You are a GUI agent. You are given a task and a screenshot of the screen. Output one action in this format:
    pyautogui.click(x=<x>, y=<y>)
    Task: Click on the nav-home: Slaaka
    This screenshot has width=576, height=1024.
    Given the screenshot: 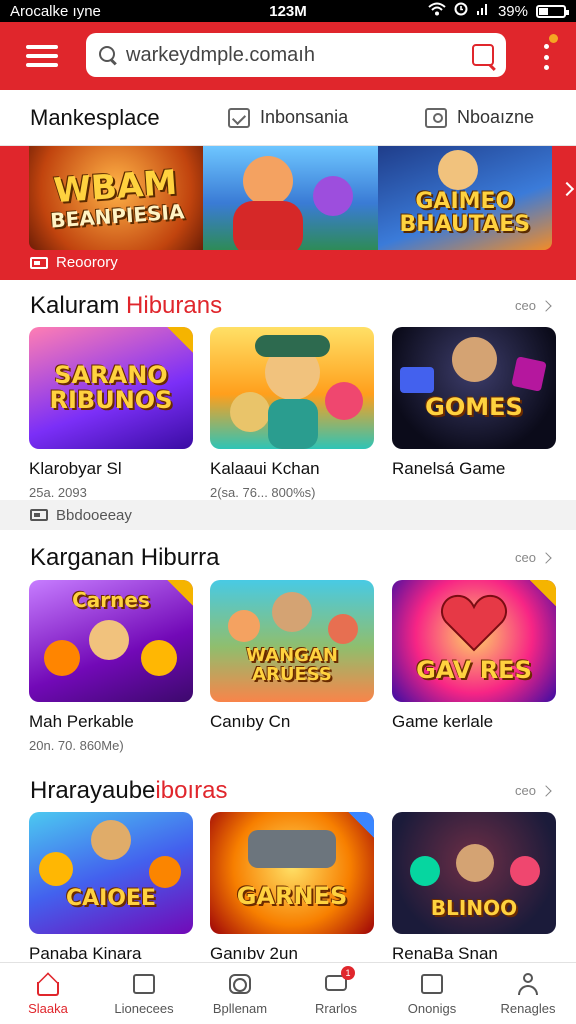 What is the action you would take?
    pyautogui.click(x=48, y=993)
    